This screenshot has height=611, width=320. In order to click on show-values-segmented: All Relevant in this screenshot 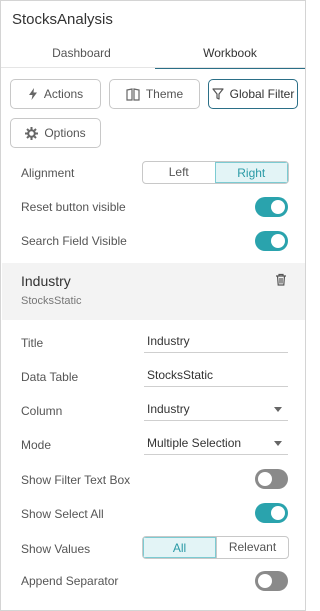, I will do `click(215, 547)`.